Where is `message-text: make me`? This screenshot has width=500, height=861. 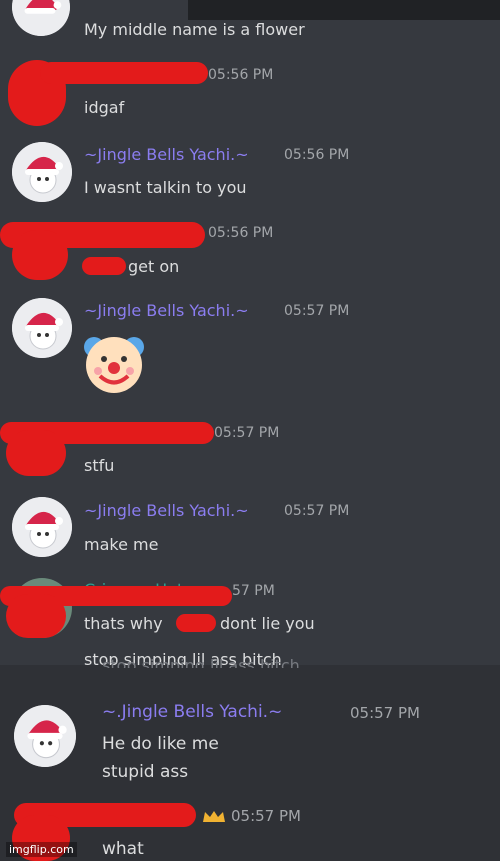 message-text: make me is located at coordinates (121, 544).